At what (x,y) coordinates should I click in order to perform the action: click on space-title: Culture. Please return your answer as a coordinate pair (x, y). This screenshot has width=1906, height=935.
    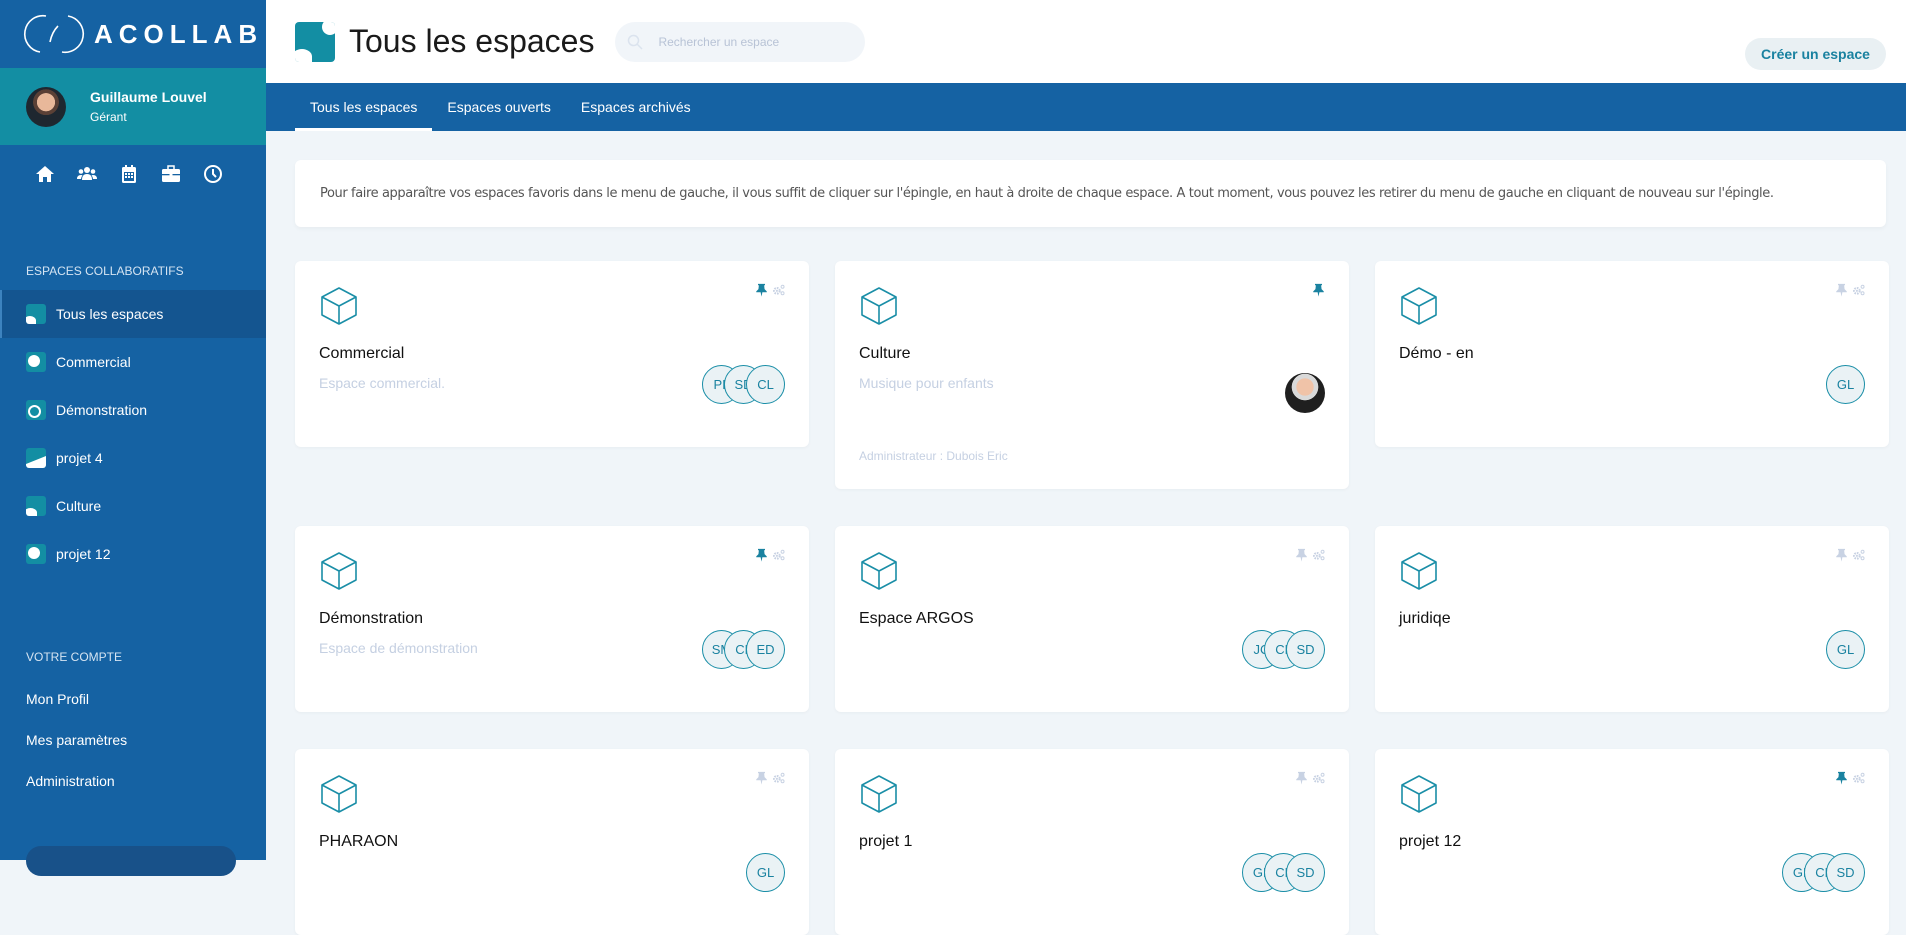
    Looking at the image, I should click on (885, 354).